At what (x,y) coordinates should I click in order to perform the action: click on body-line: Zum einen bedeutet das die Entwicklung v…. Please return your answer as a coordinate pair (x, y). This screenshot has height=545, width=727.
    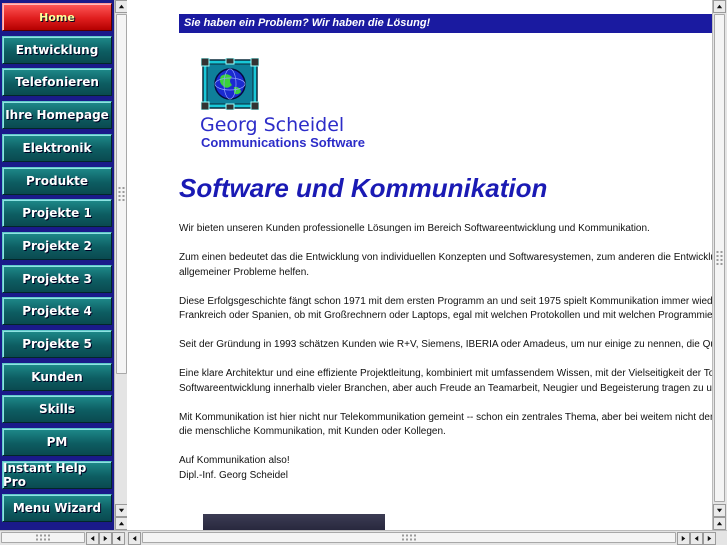
    Looking at the image, I should click on (445, 257).